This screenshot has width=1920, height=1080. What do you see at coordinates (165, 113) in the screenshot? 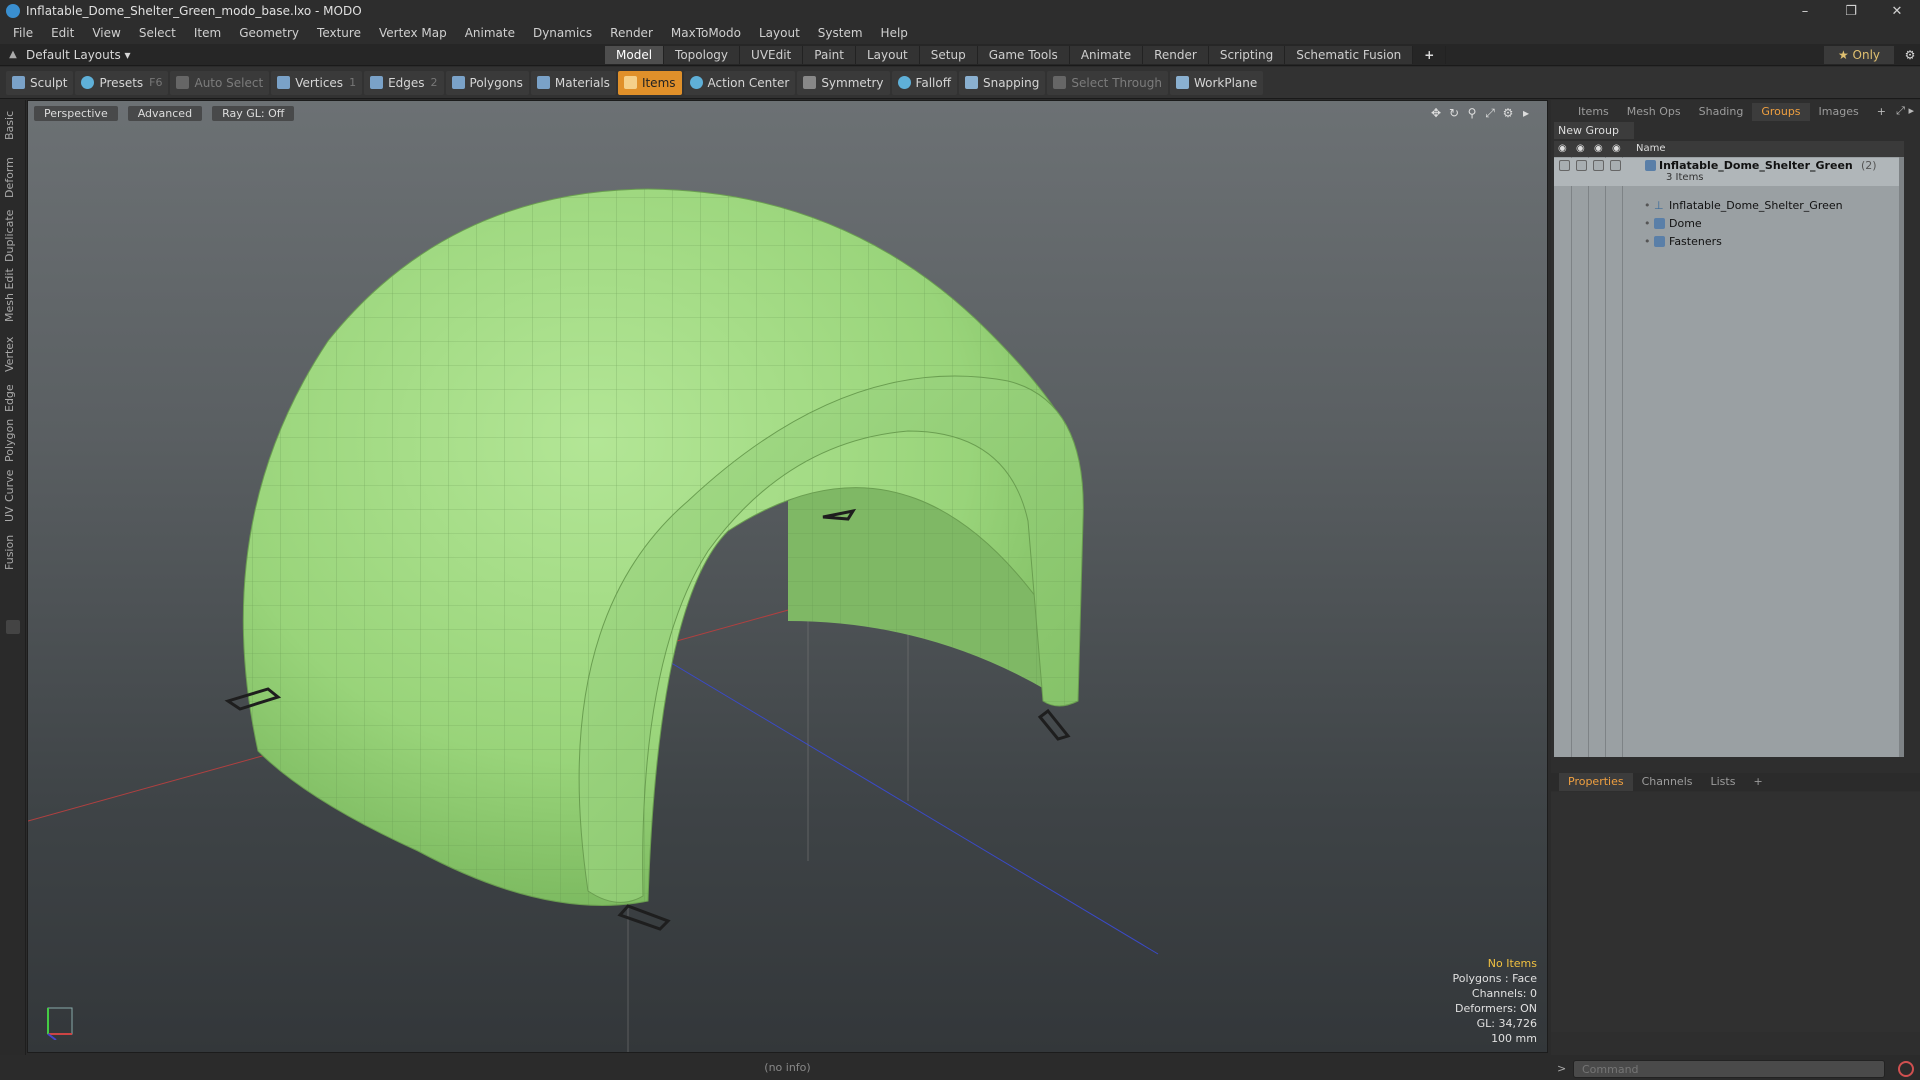
I see `shading-dropdown: Advanced` at bounding box center [165, 113].